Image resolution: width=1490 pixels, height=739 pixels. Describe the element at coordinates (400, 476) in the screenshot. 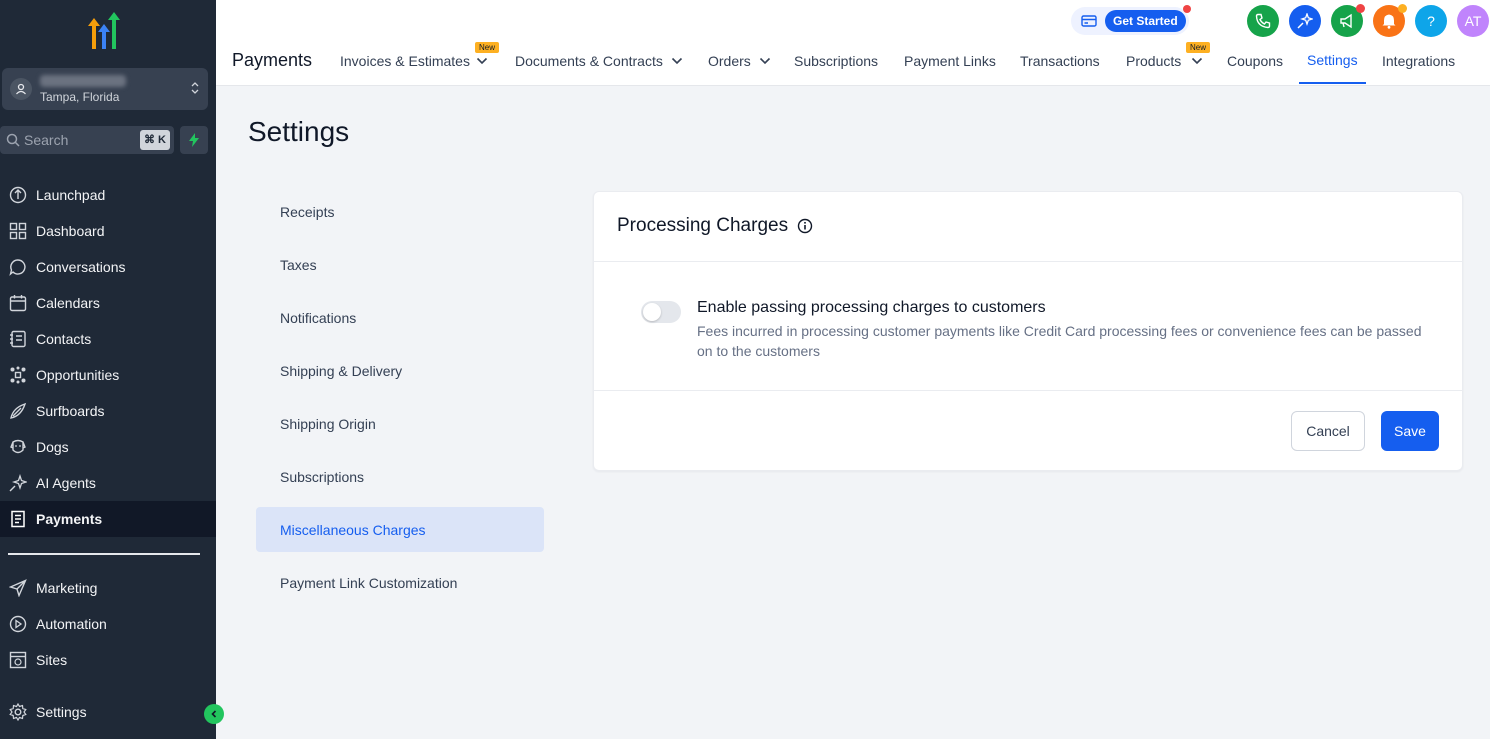

I see `settings-menu-subscriptions: Subscriptions` at that location.